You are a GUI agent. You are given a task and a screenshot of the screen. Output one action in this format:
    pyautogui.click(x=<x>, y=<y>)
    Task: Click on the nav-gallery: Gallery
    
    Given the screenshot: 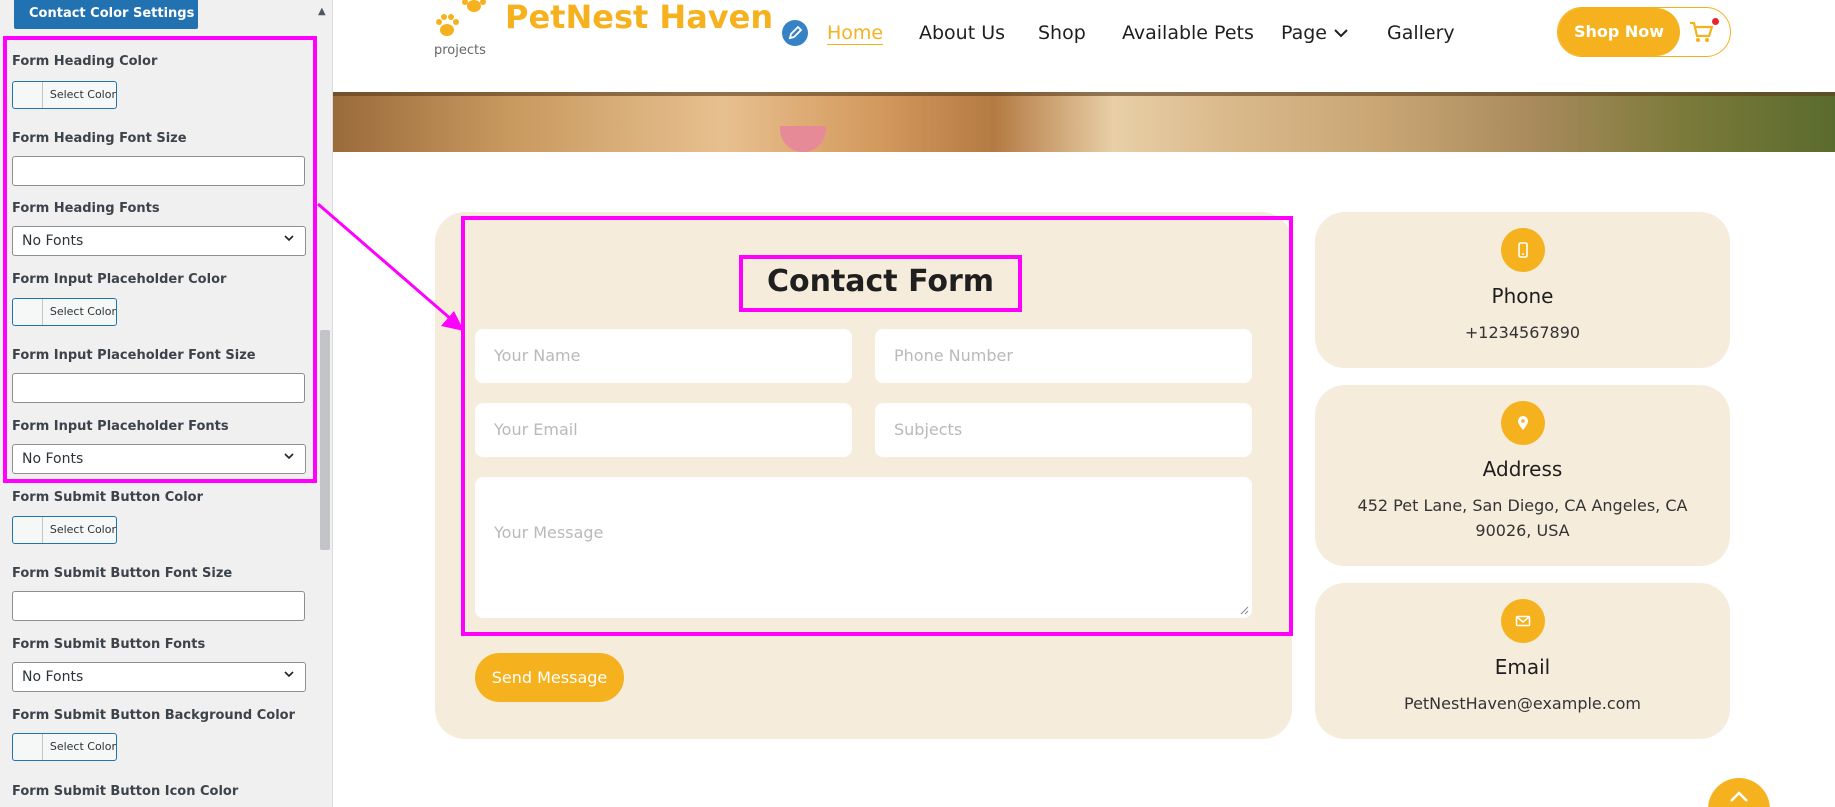 What is the action you would take?
    pyautogui.click(x=1421, y=33)
    